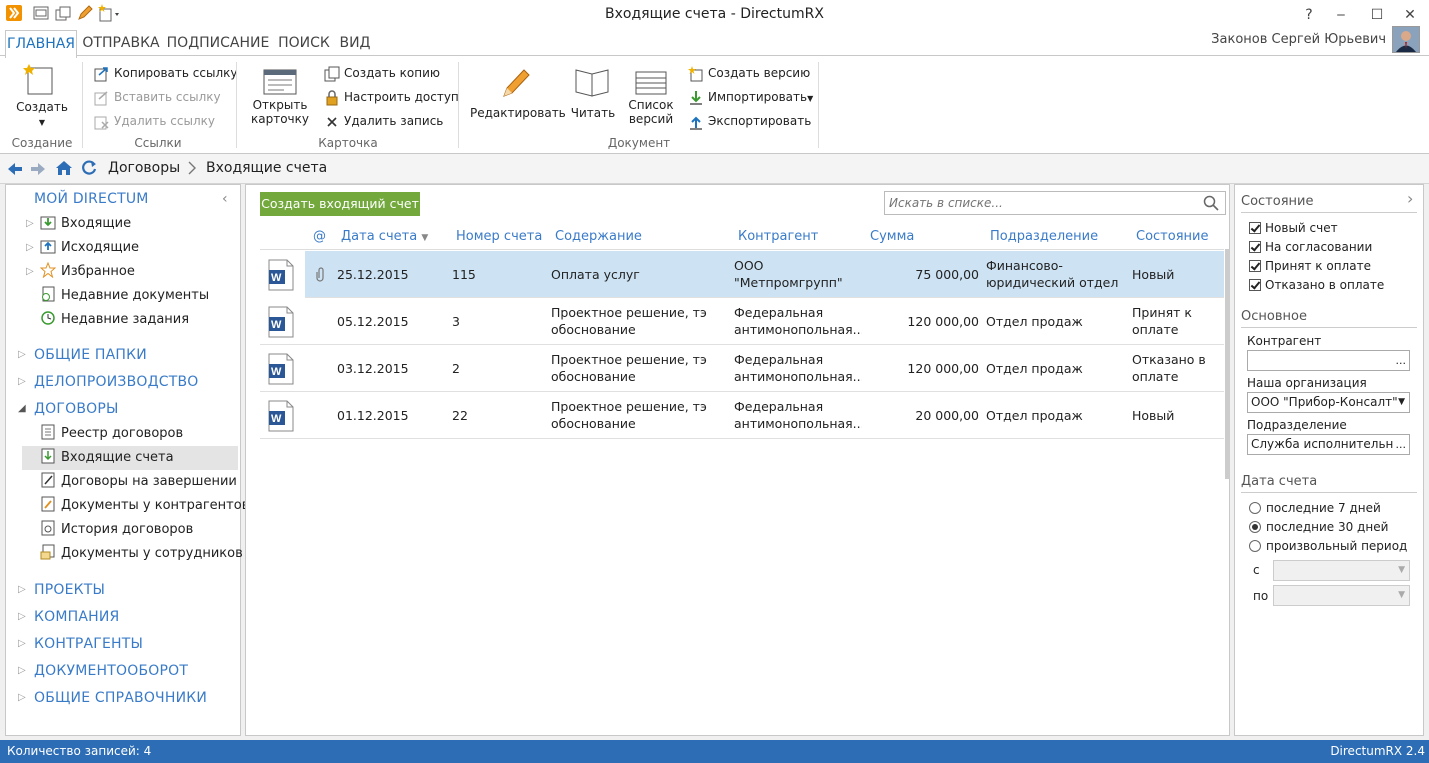 The height and width of the screenshot is (763, 1429). I want to click on user-name: Законов Сергей Юрьевич, so click(1268, 39).